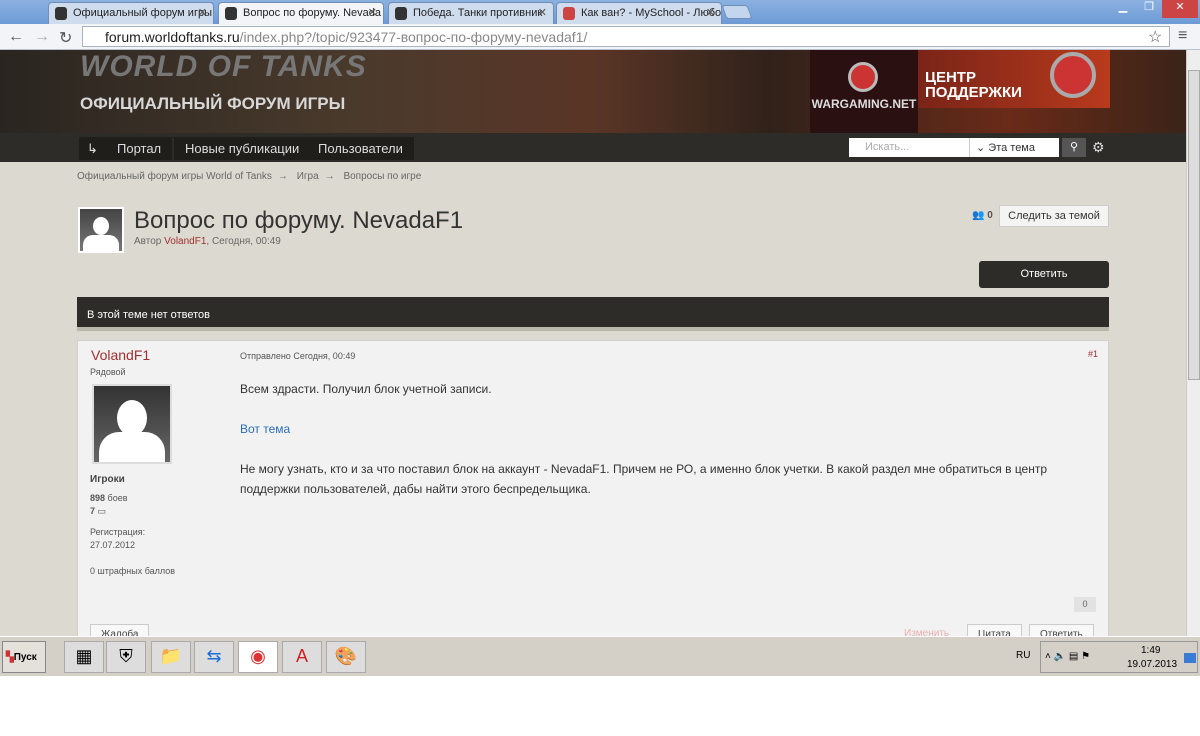 The height and width of the screenshot is (736, 1200). I want to click on wot-logo: WORLD OF TANKS, so click(223, 67).